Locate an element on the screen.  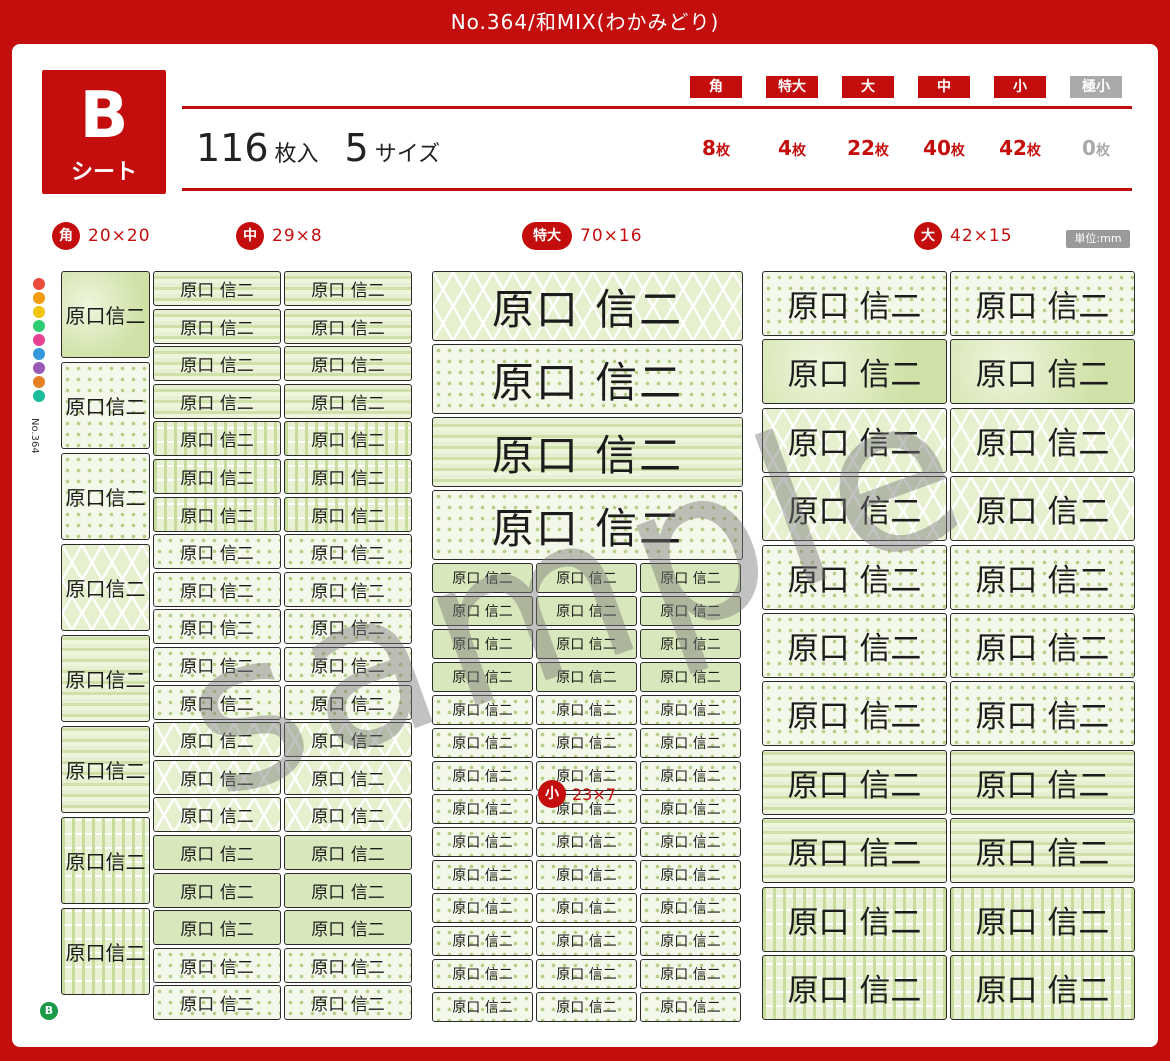
size-tag: 極小 is located at coordinates (1096, 87).